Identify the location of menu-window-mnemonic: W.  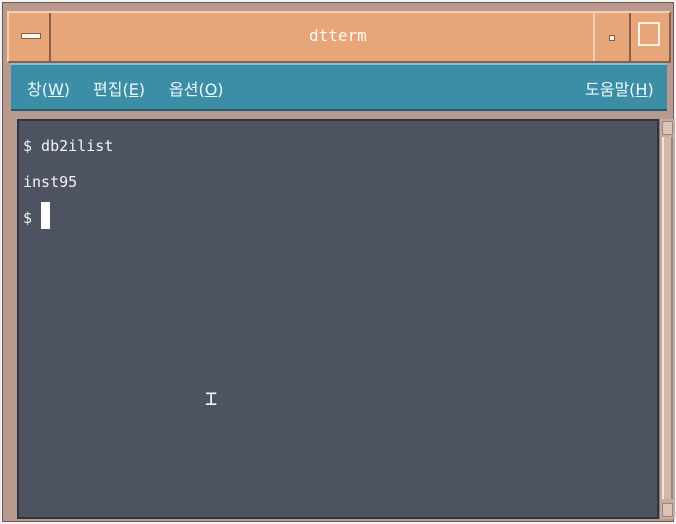
(55, 89).